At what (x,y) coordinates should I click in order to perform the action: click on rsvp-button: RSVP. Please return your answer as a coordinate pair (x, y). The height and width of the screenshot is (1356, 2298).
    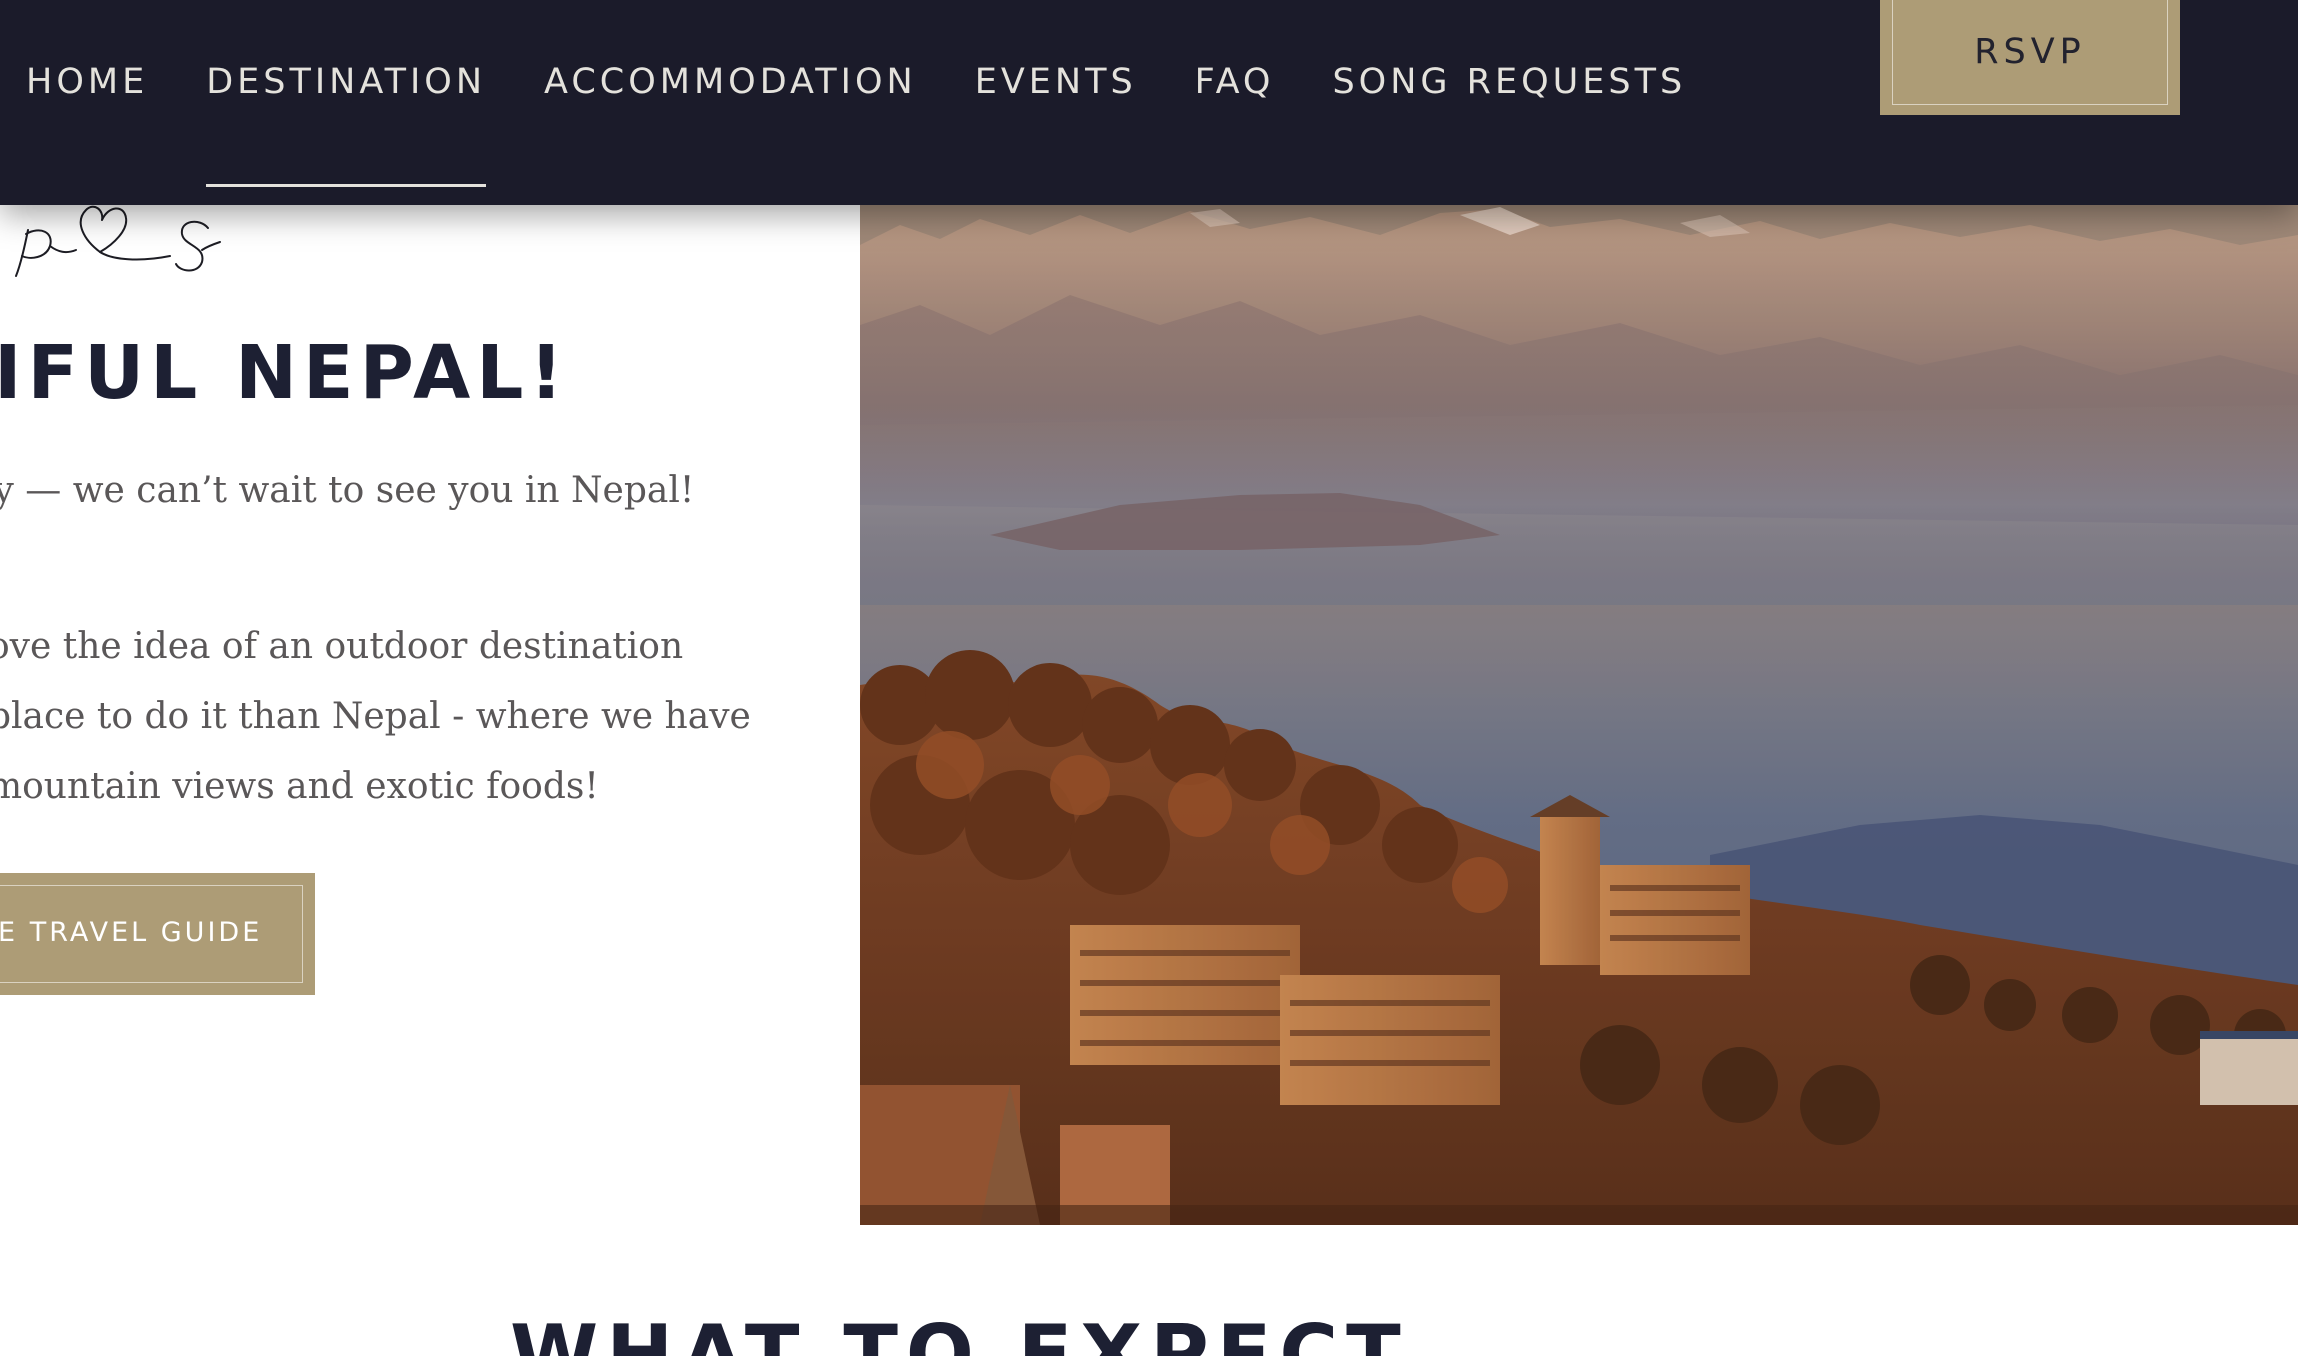
    Looking at the image, I should click on (2030, 57).